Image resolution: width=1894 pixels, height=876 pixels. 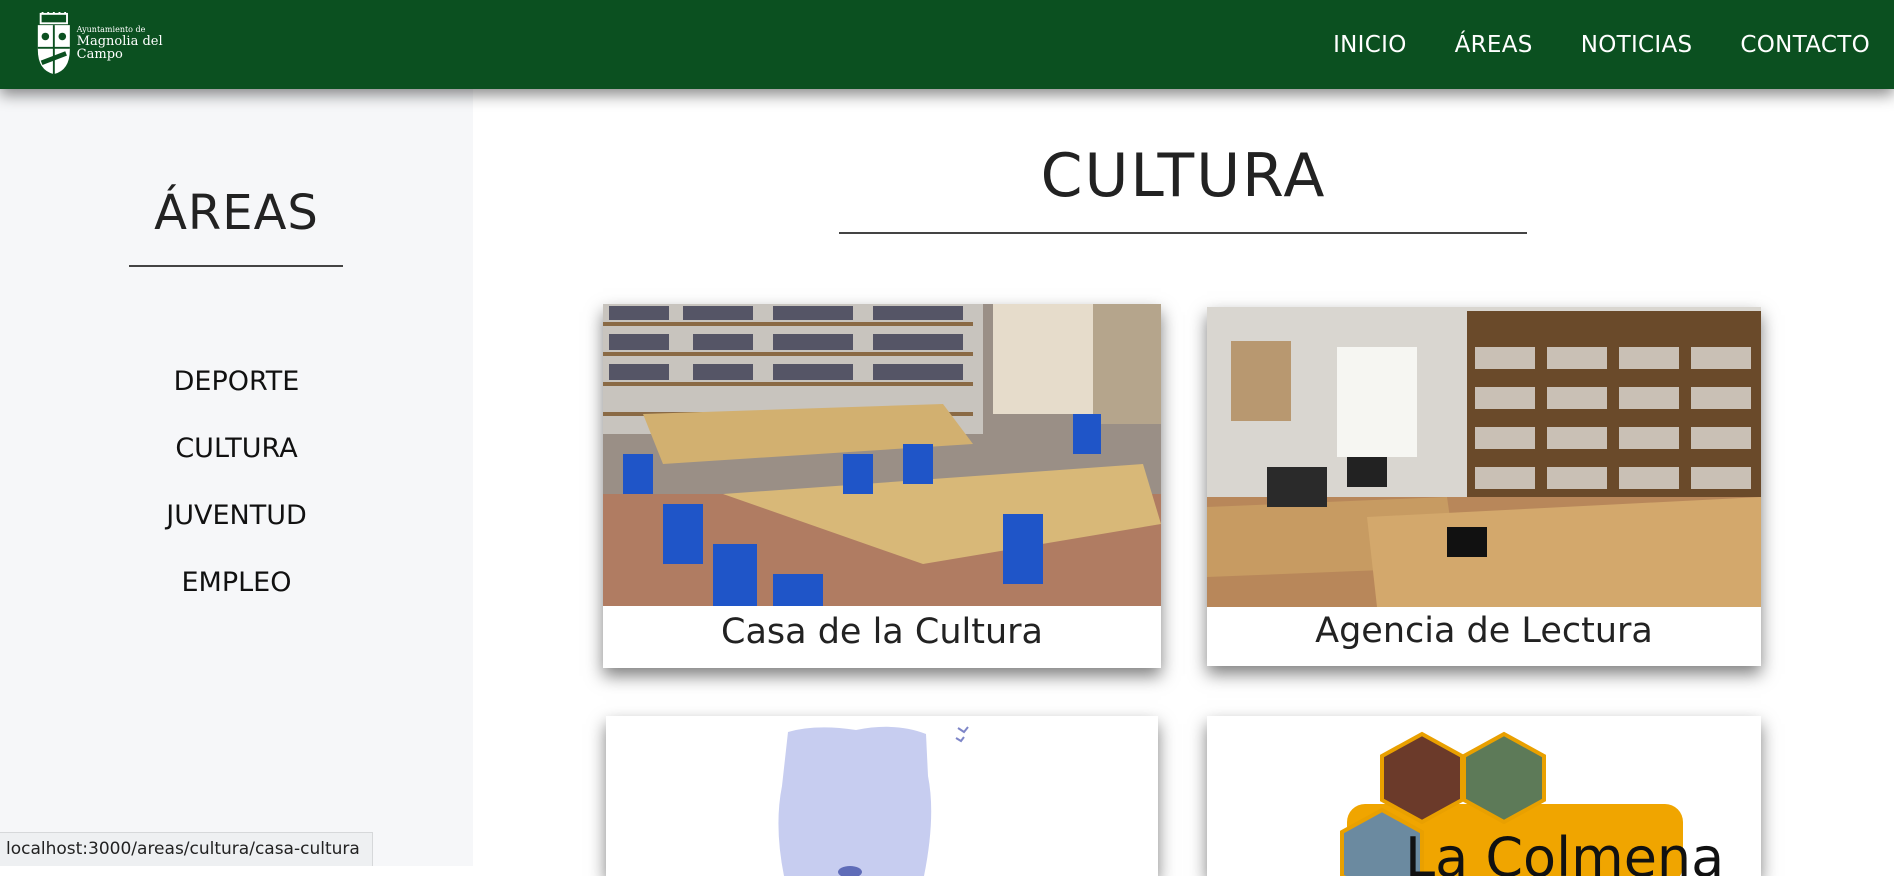 I want to click on sidebar-divider, so click(x=236, y=266).